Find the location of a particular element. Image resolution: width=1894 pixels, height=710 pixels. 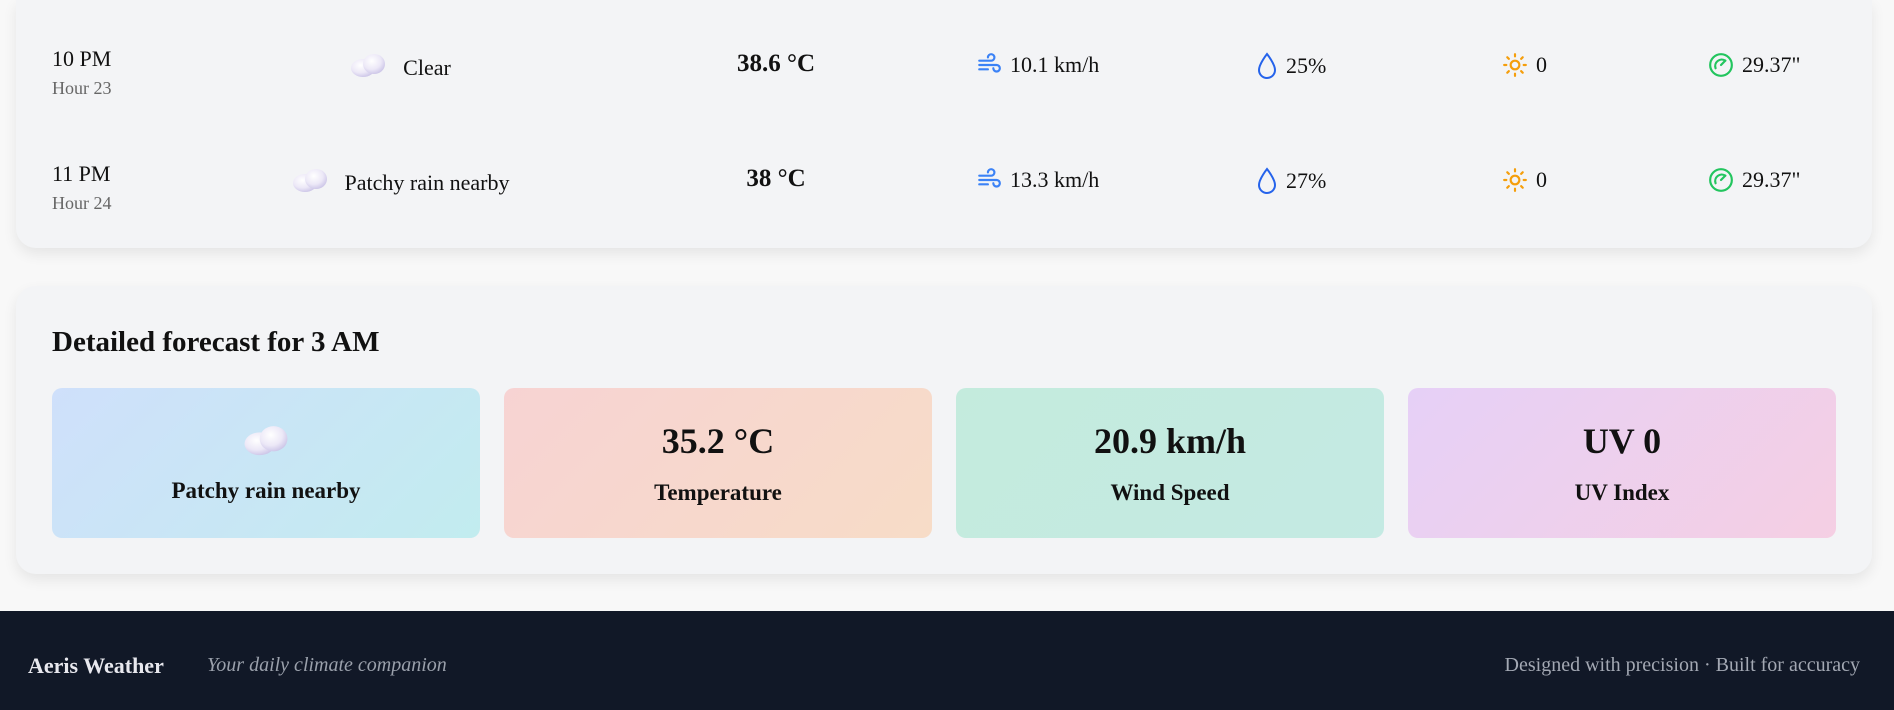

hour-time: 10 PM is located at coordinates (82, 58).